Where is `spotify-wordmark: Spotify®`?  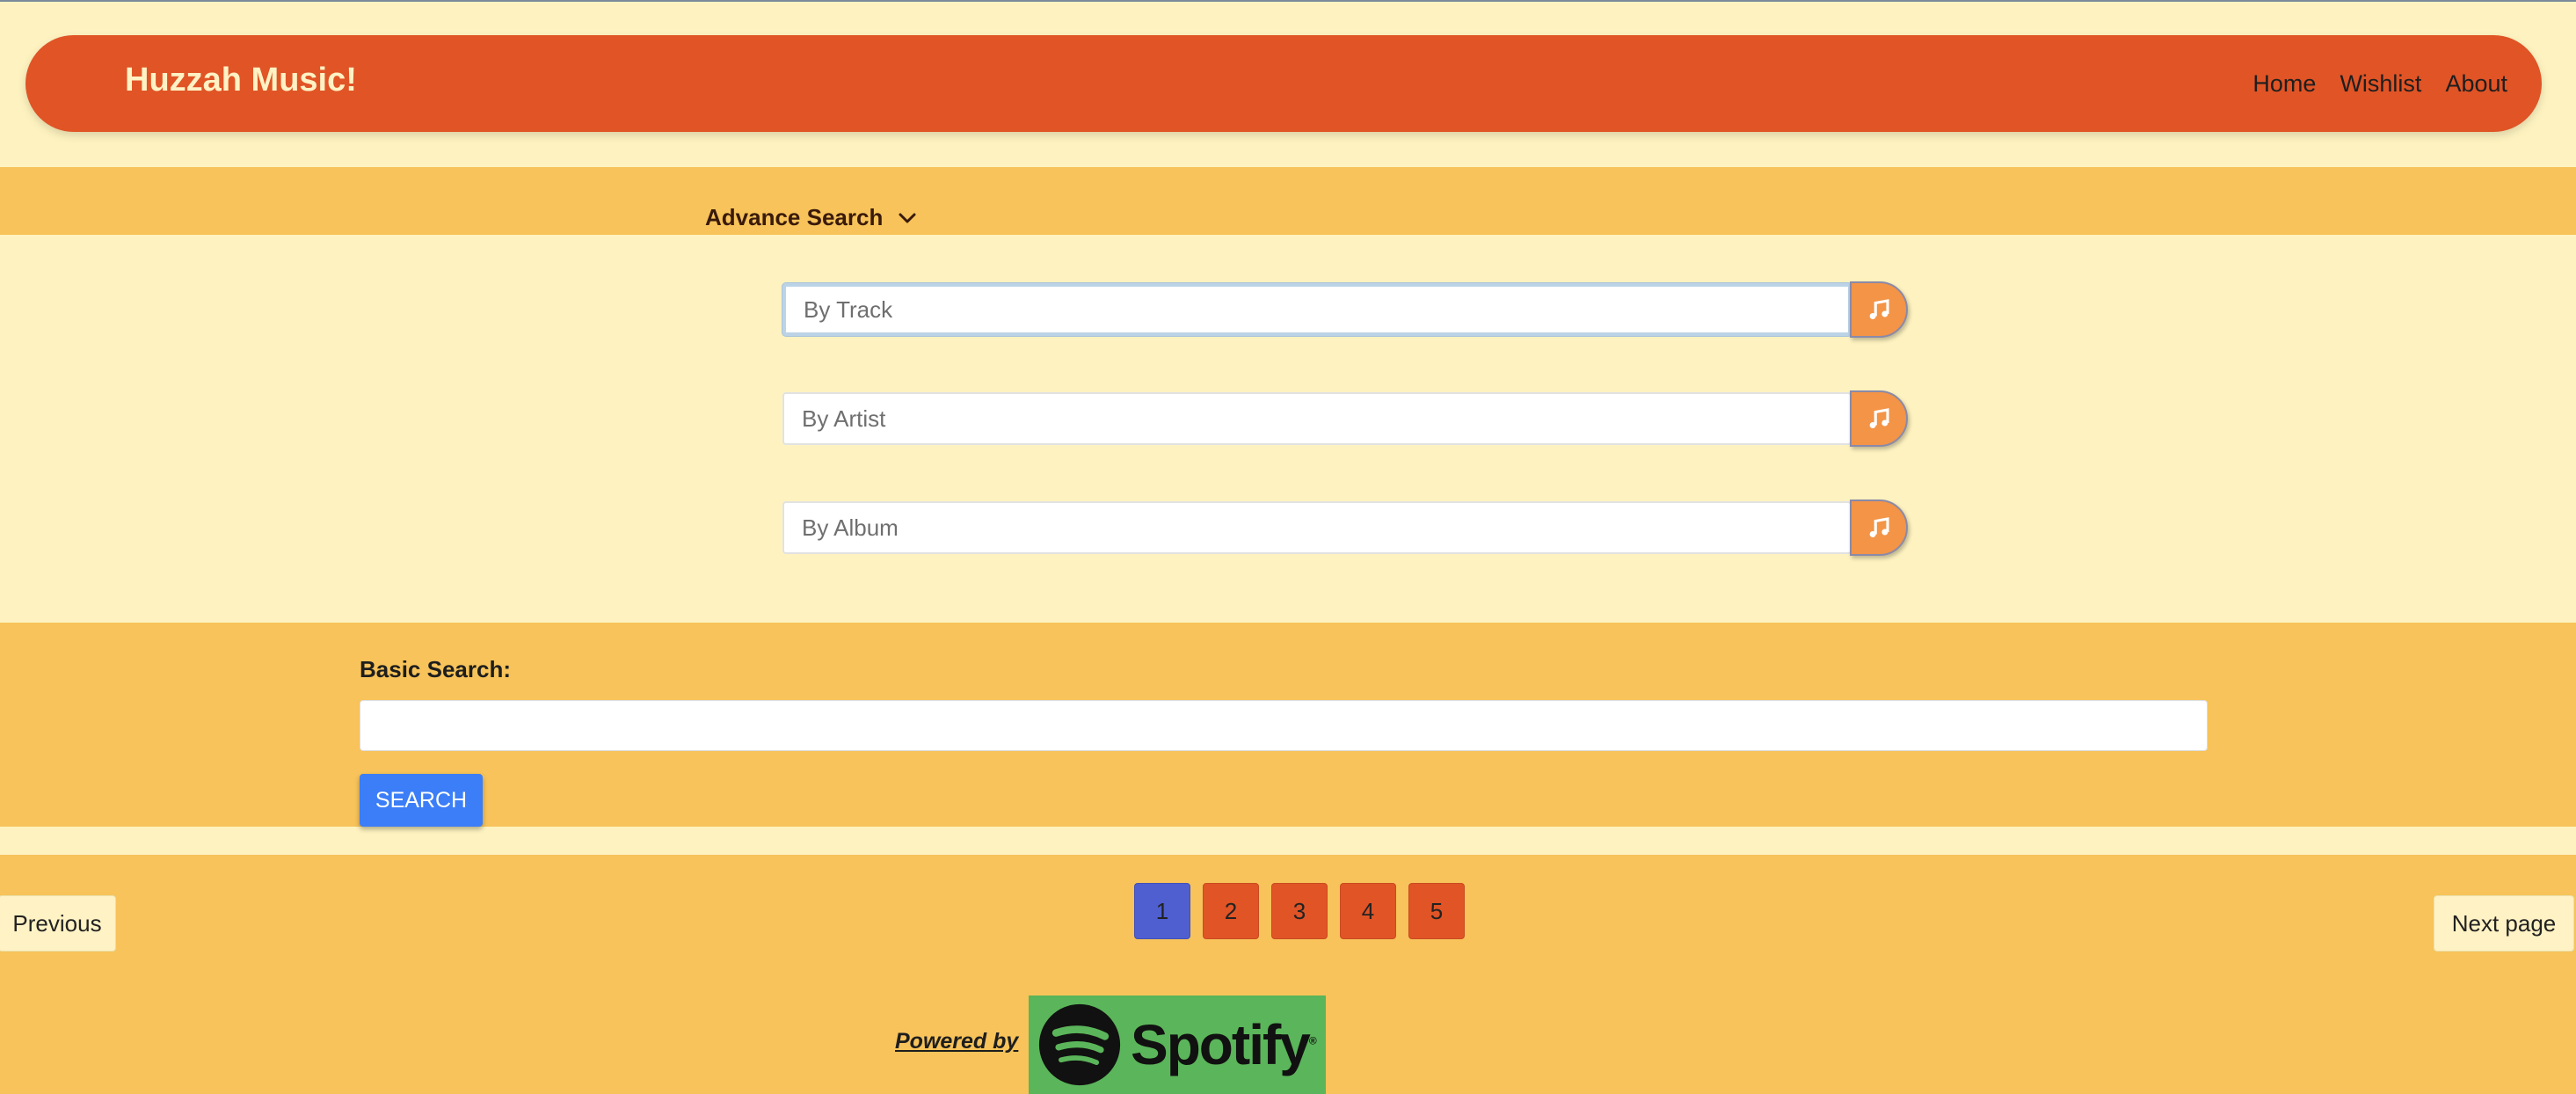
spotify-wordmark: Spotify® is located at coordinates (1224, 1044).